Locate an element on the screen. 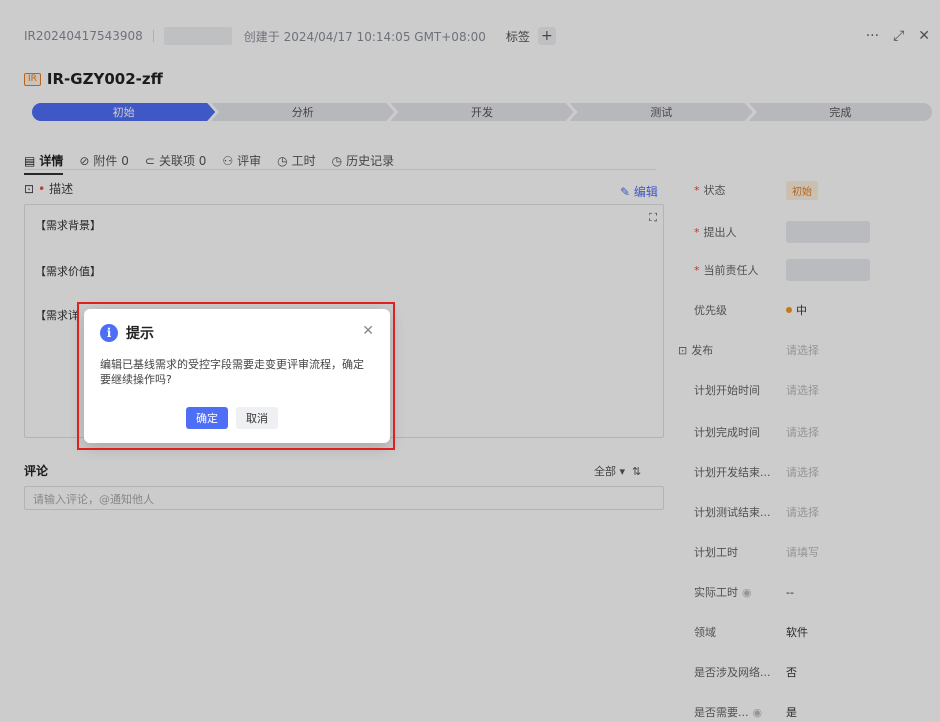 This screenshot has height=722, width=940. close-icon: ✕ is located at coordinates (368, 331).